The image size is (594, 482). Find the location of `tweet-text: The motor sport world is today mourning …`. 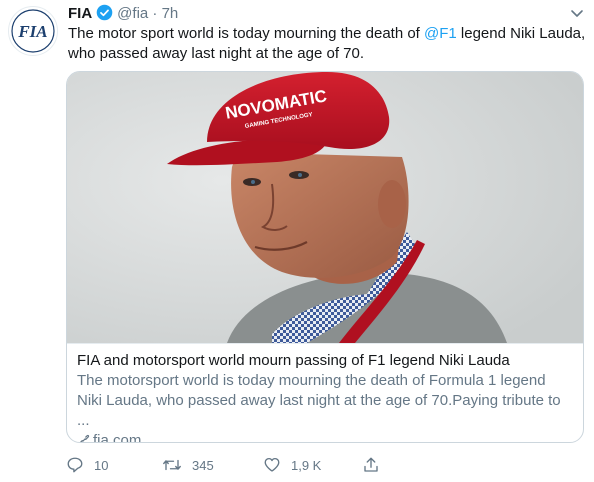

tweet-text: The motor sport world is today mourning … is located at coordinates (328, 44).